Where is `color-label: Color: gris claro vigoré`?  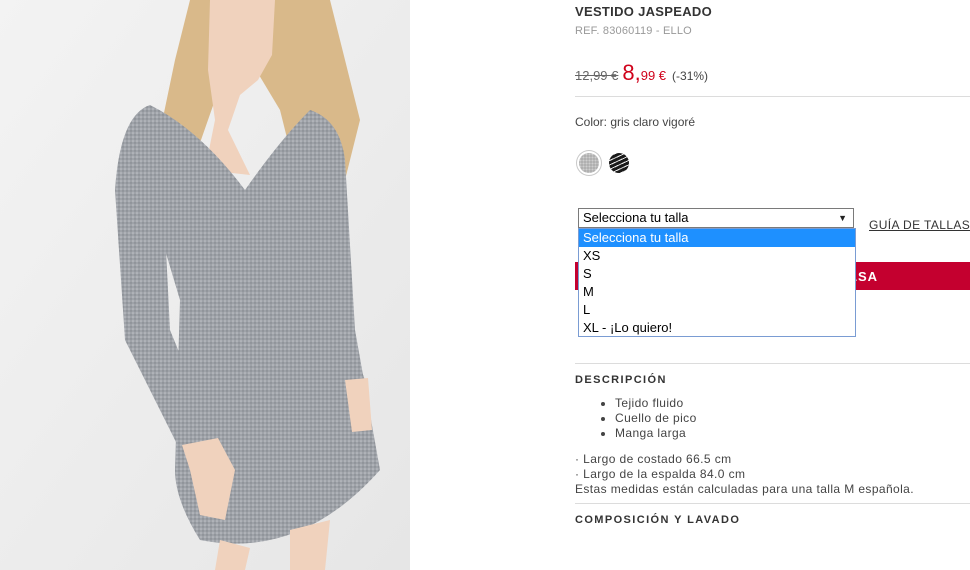 color-label: Color: gris claro vigoré is located at coordinates (635, 122).